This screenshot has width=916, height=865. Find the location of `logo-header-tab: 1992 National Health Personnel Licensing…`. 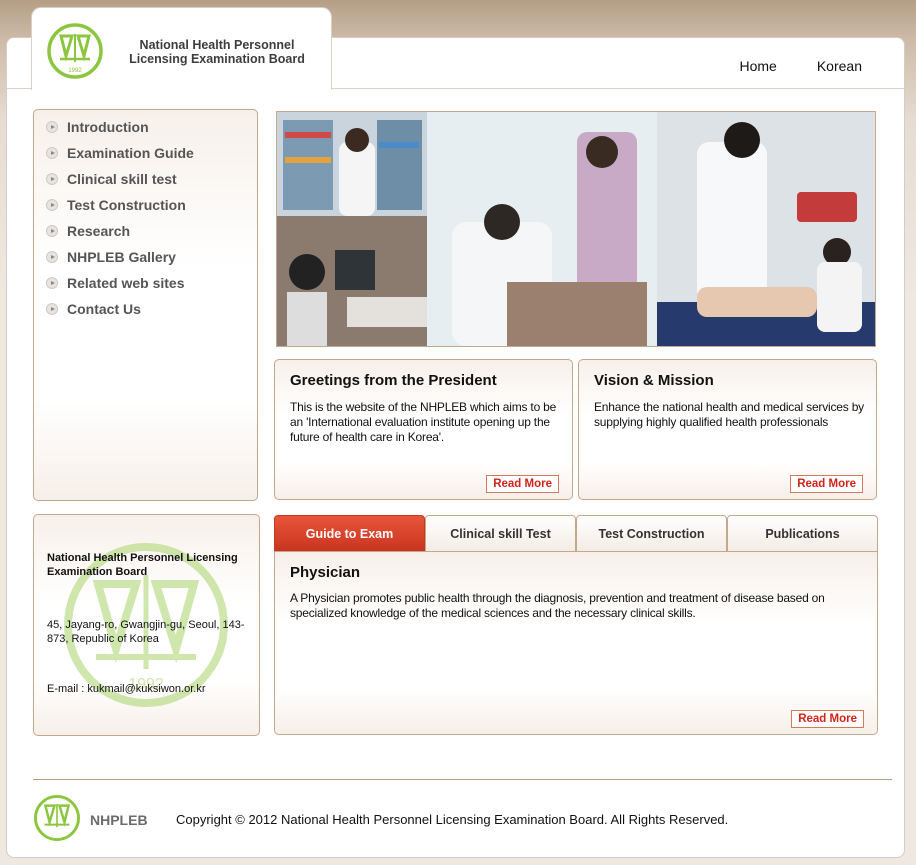

logo-header-tab: 1992 National Health Personnel Licensing… is located at coordinates (181, 48).